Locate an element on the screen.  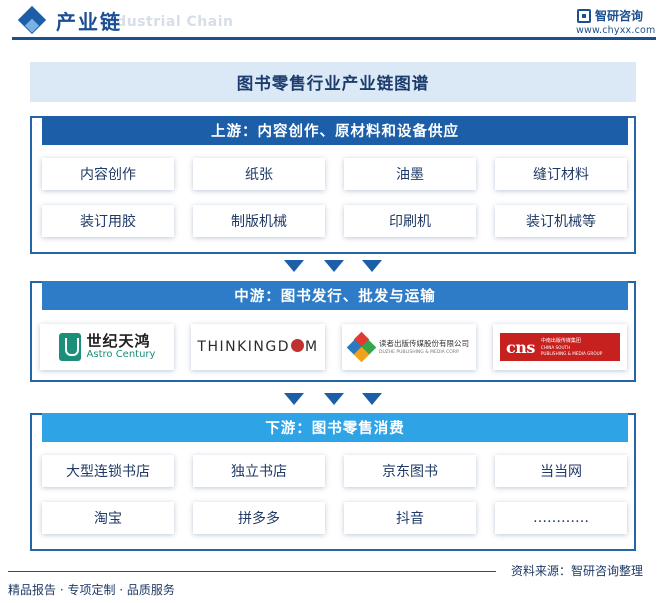
footer-slogan: 精品报告 · 专项定制 · 品质服务 is located at coordinates (91, 590).